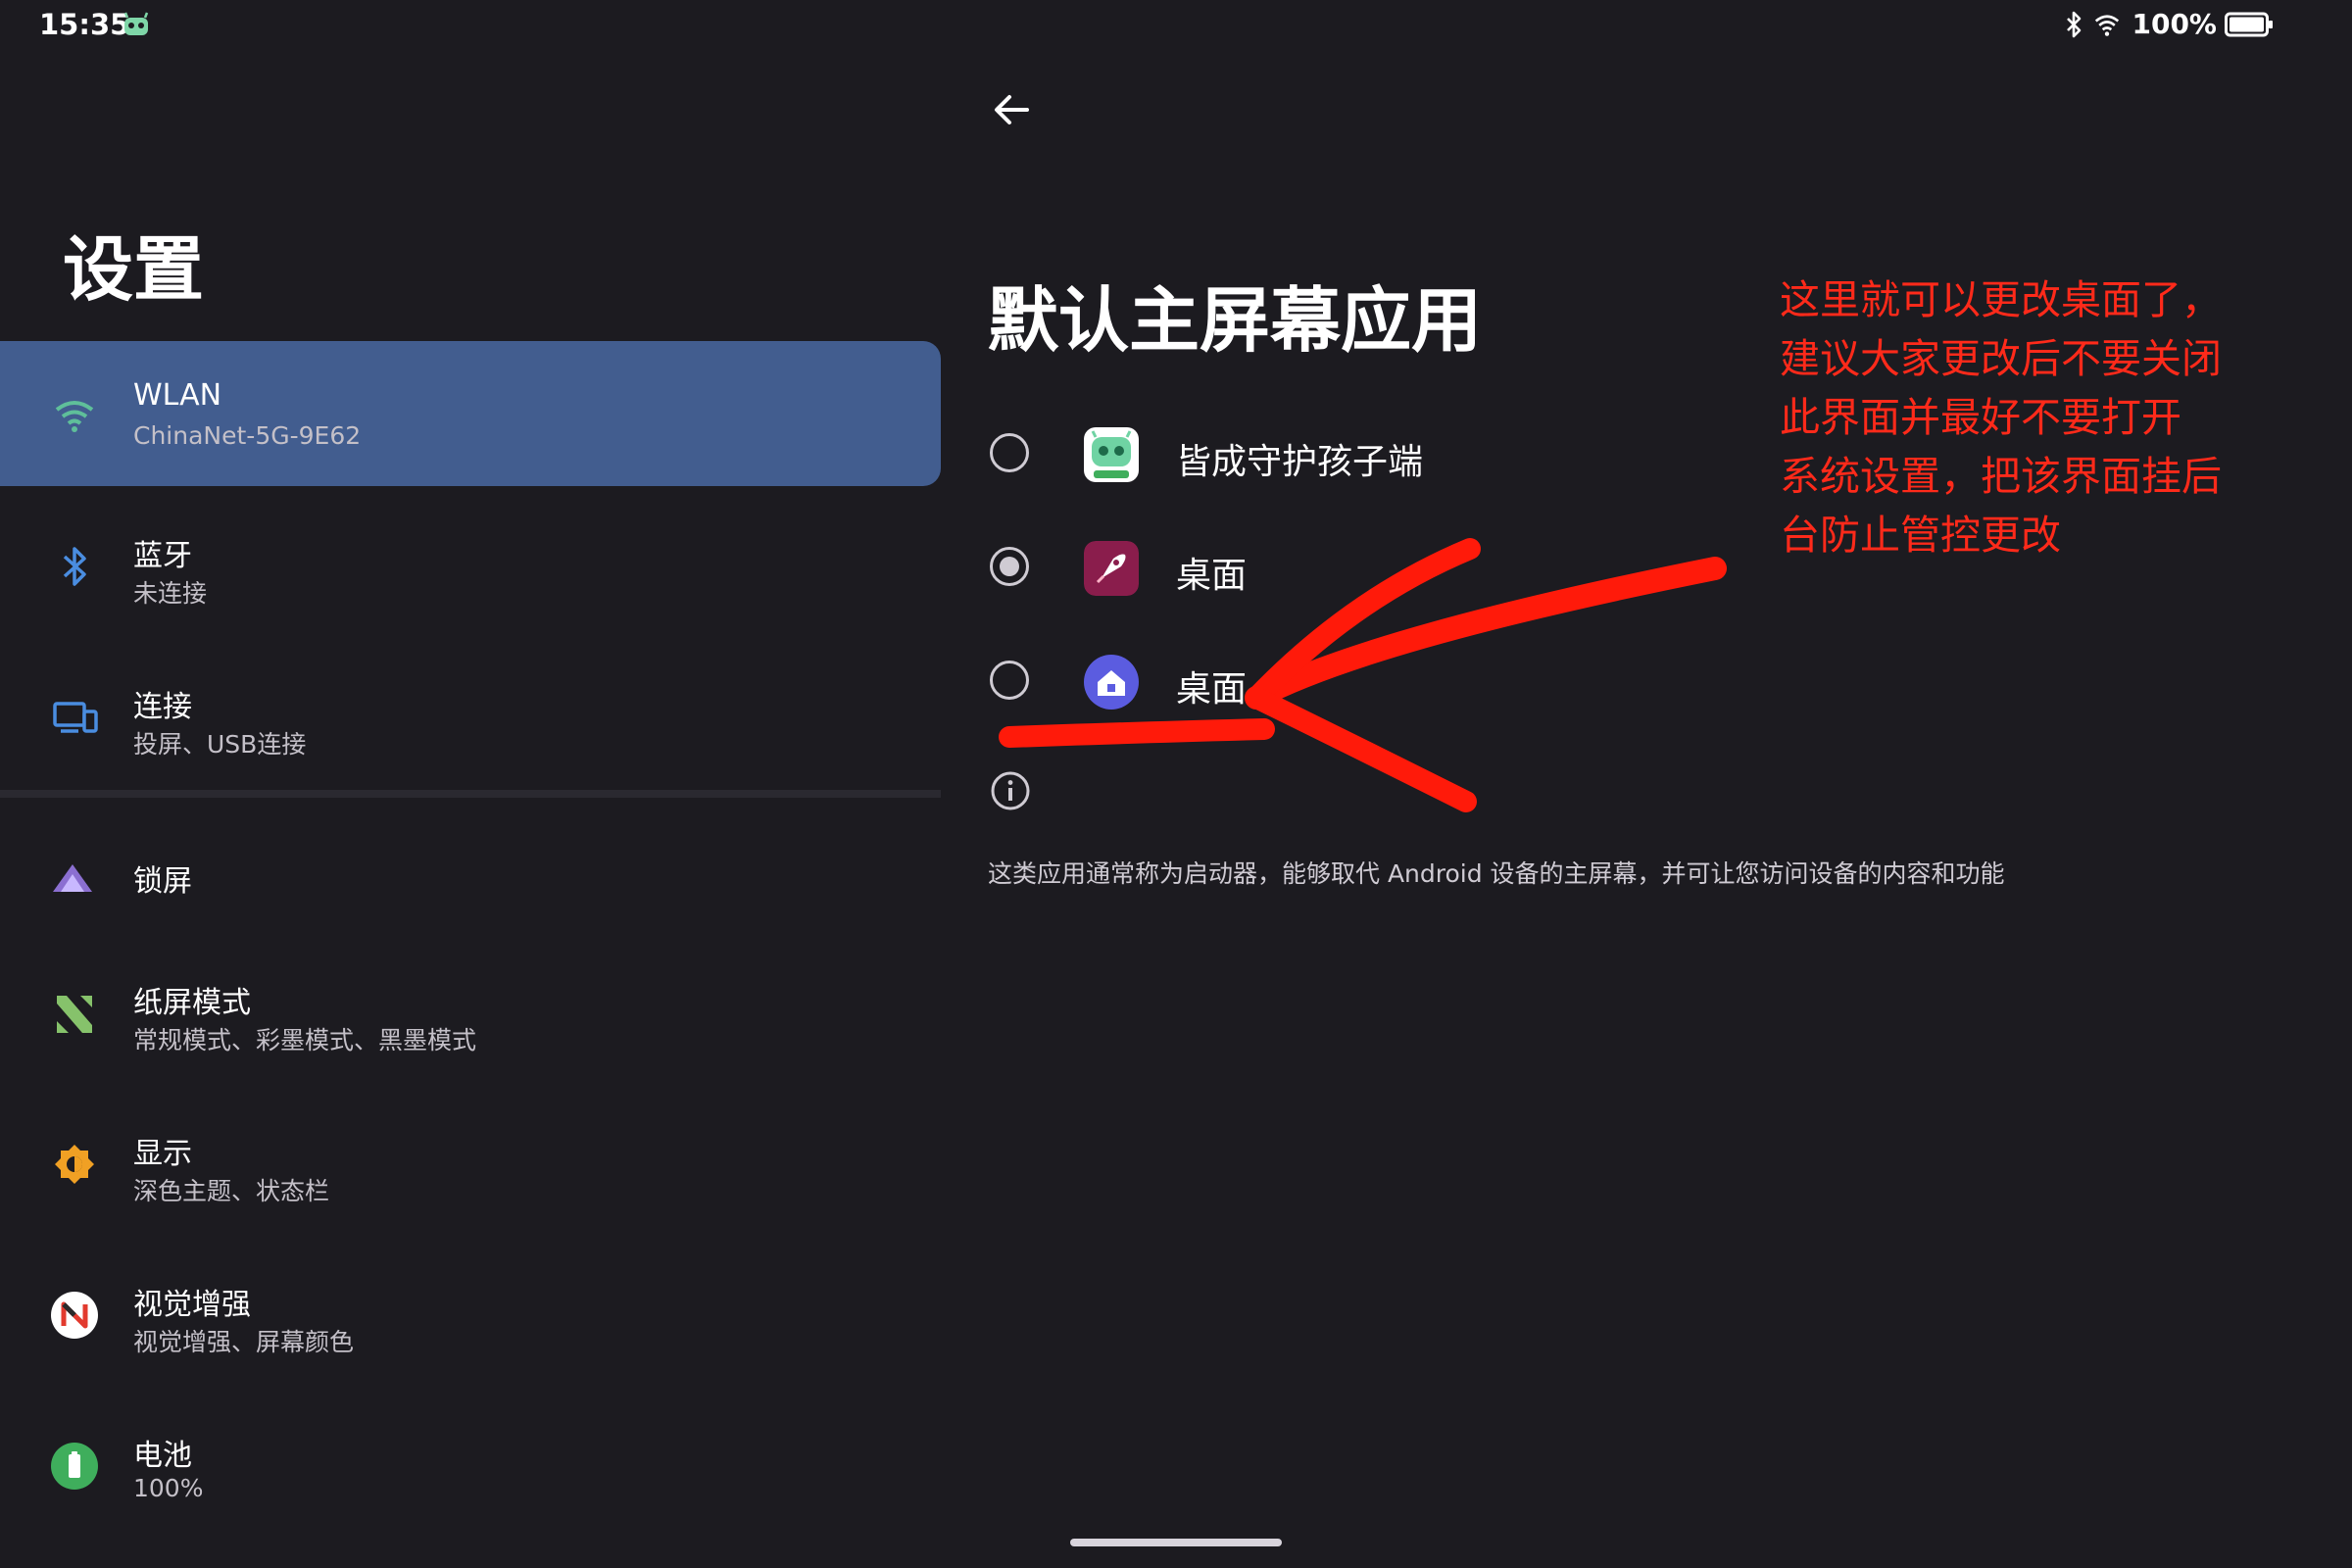 The width and height of the screenshot is (2352, 1568). What do you see at coordinates (1111, 454) in the screenshot?
I see `kid-guard-app-icon` at bounding box center [1111, 454].